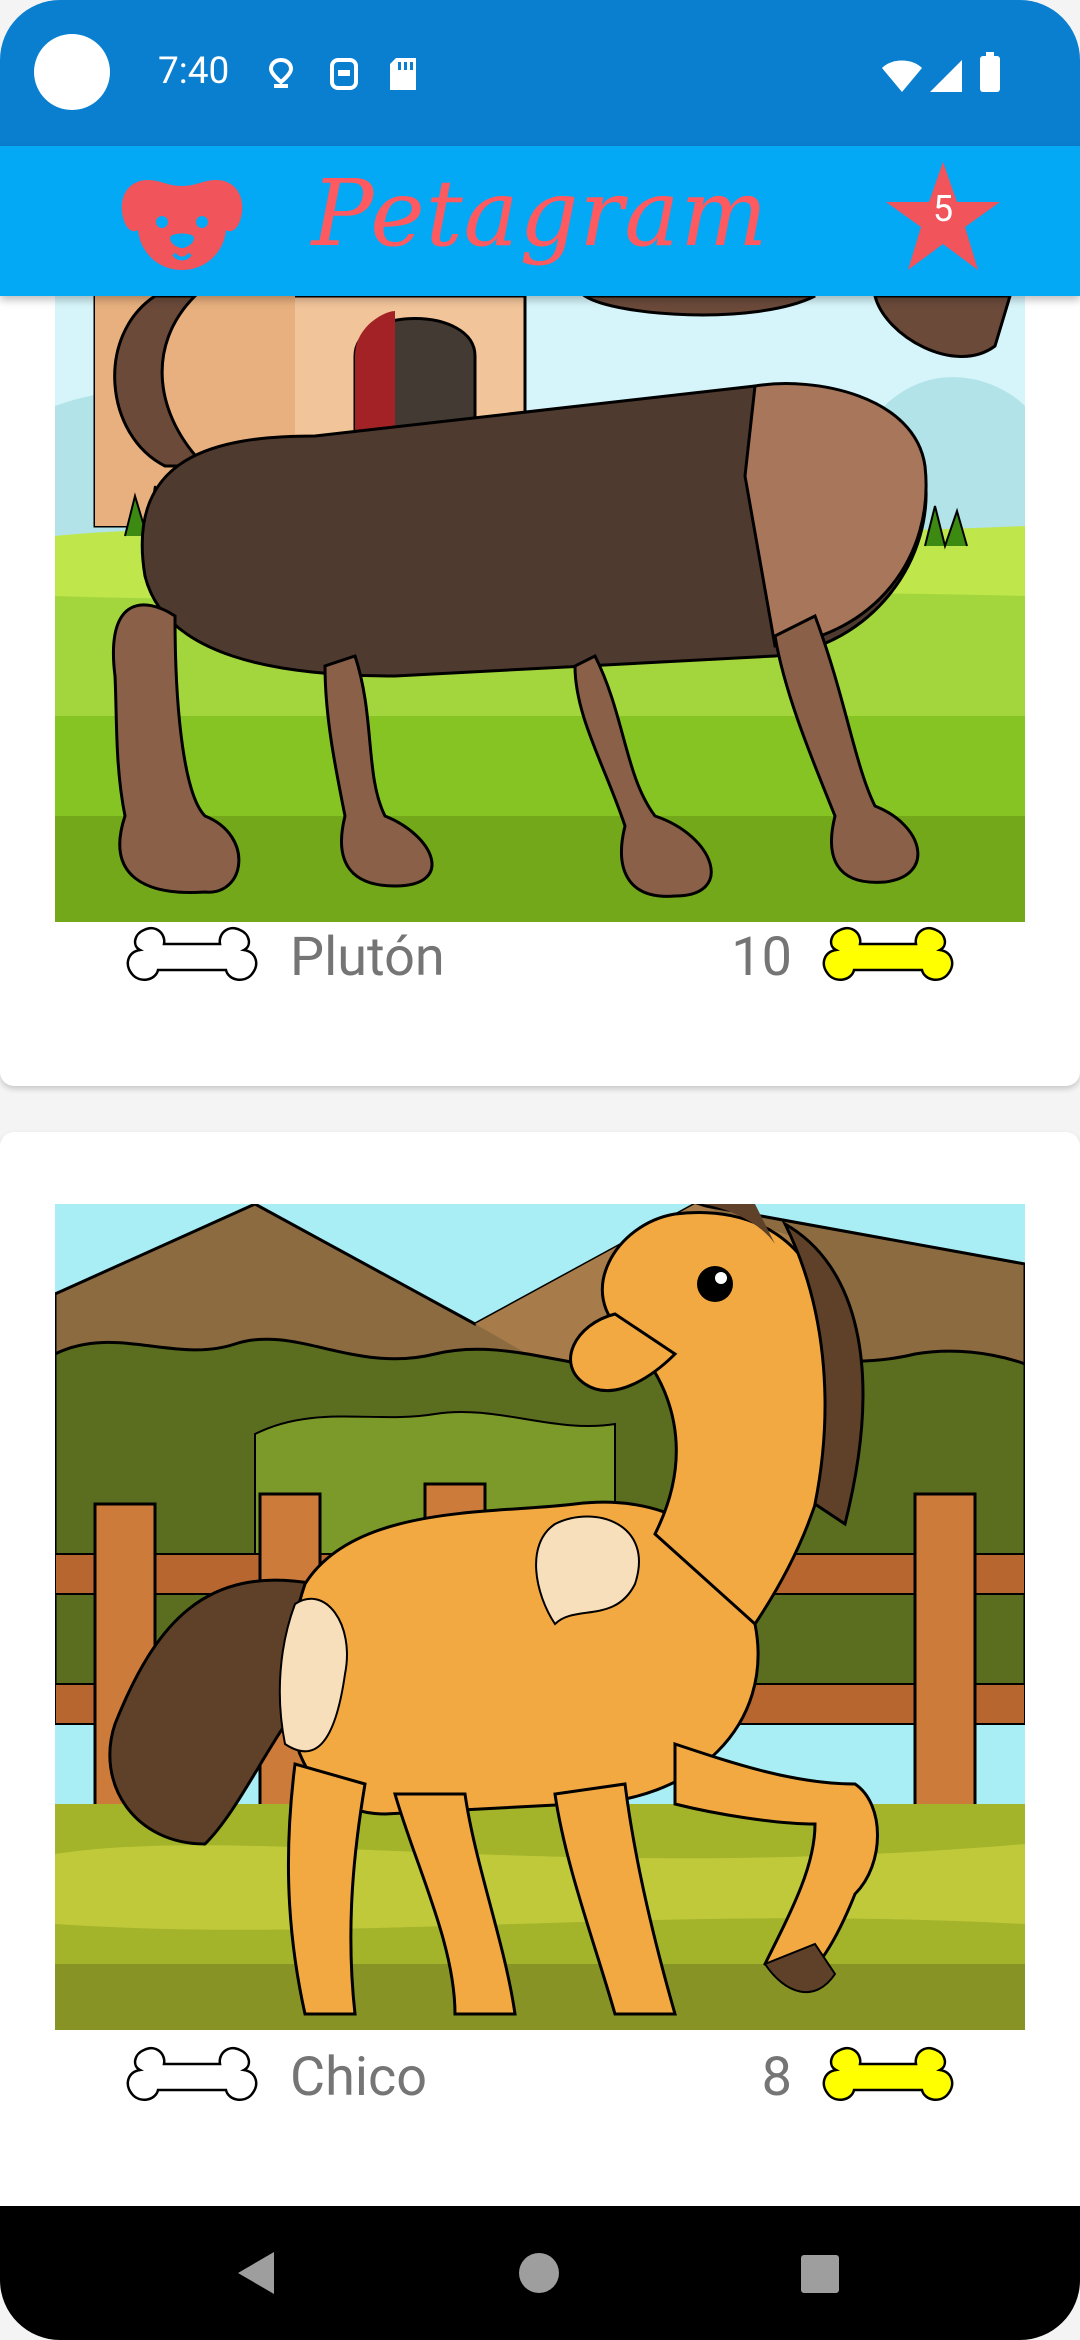  Describe the element at coordinates (776, 2077) in the screenshot. I see `pet-likes-count: 8` at that location.